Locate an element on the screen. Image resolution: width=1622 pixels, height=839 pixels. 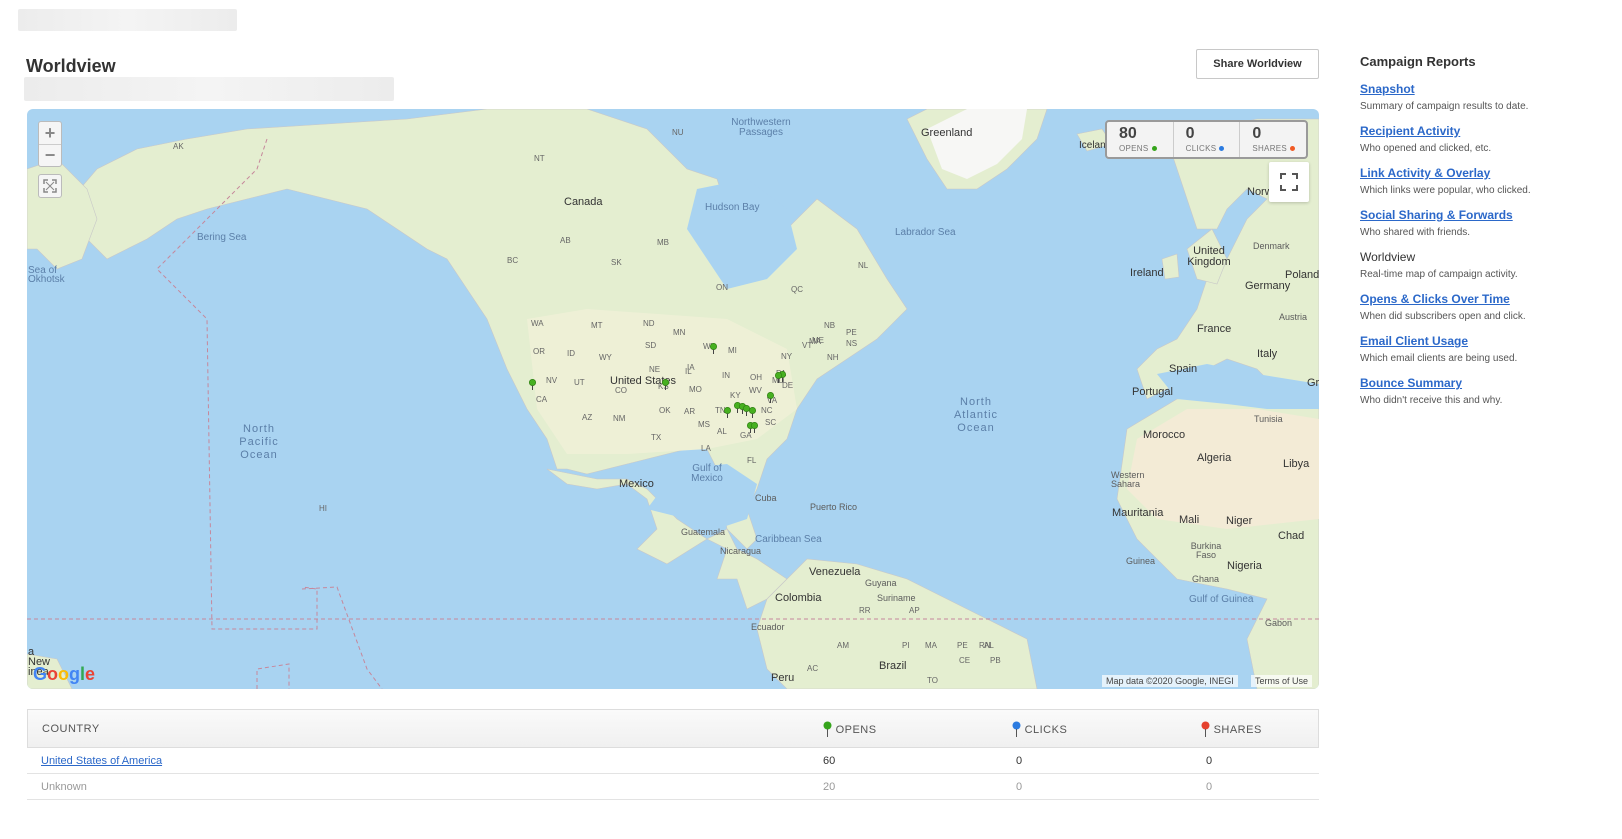
map-label-guatemala: Guatemala is located at coordinates (703, 532).